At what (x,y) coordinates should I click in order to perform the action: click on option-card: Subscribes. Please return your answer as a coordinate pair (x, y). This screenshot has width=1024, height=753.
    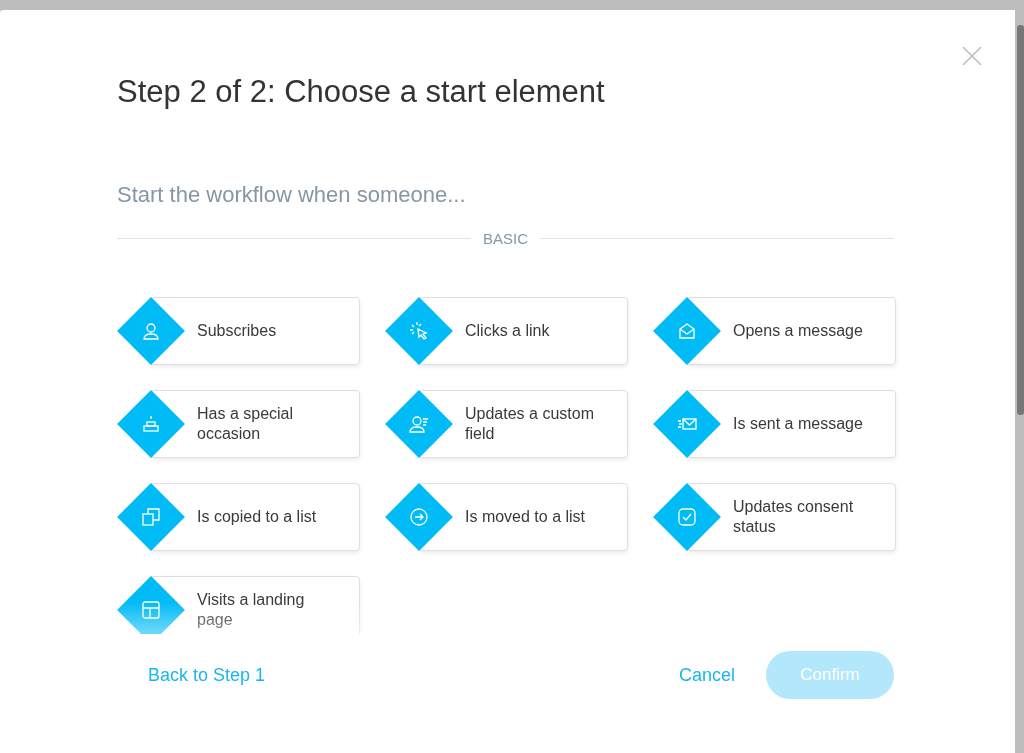
    Looking at the image, I should click on (255, 331).